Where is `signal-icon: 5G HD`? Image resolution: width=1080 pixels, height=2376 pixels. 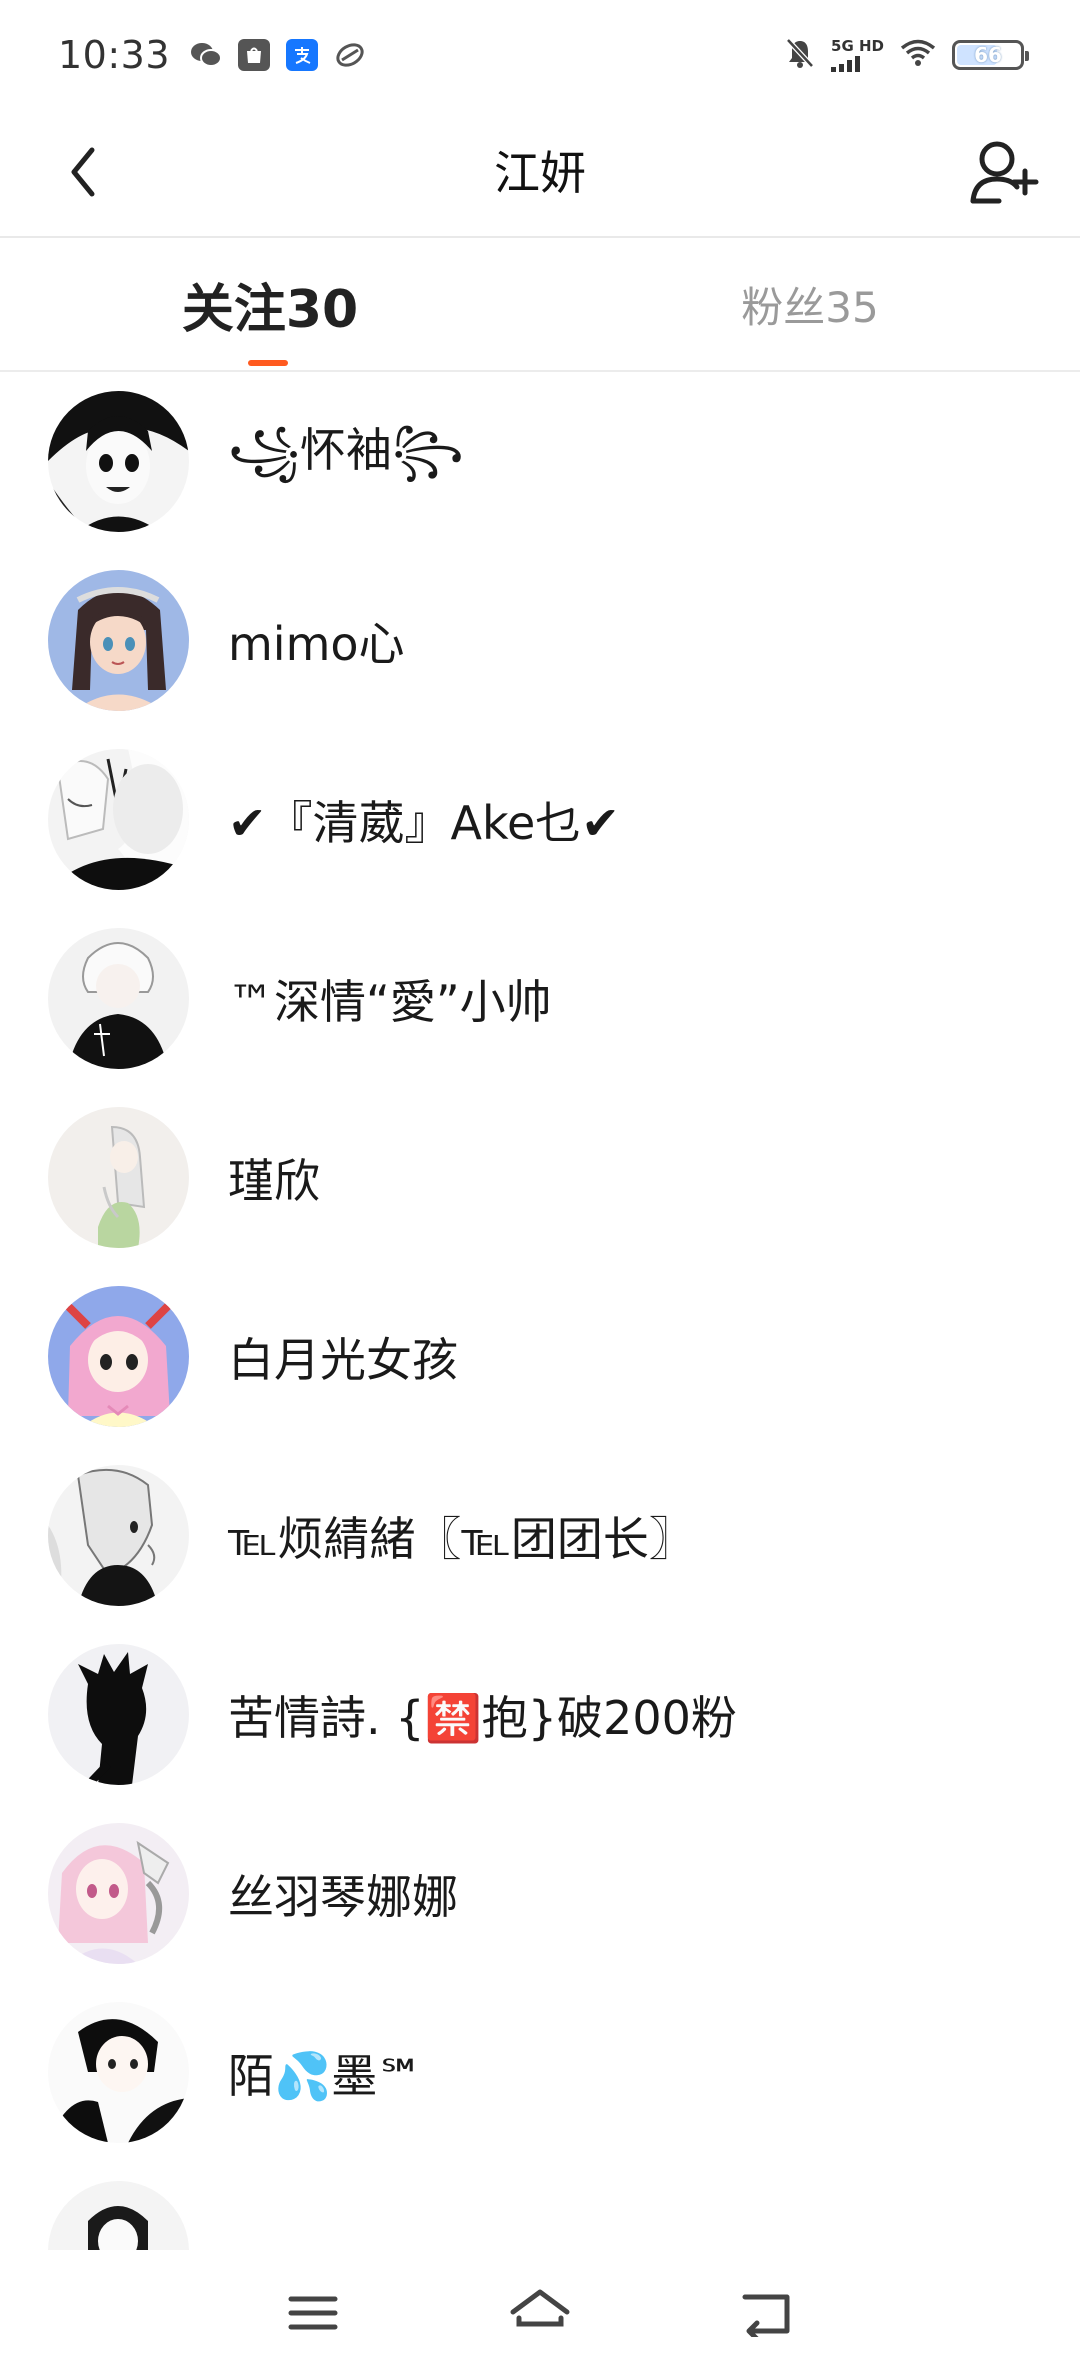 signal-icon: 5G HD is located at coordinates (857, 54).